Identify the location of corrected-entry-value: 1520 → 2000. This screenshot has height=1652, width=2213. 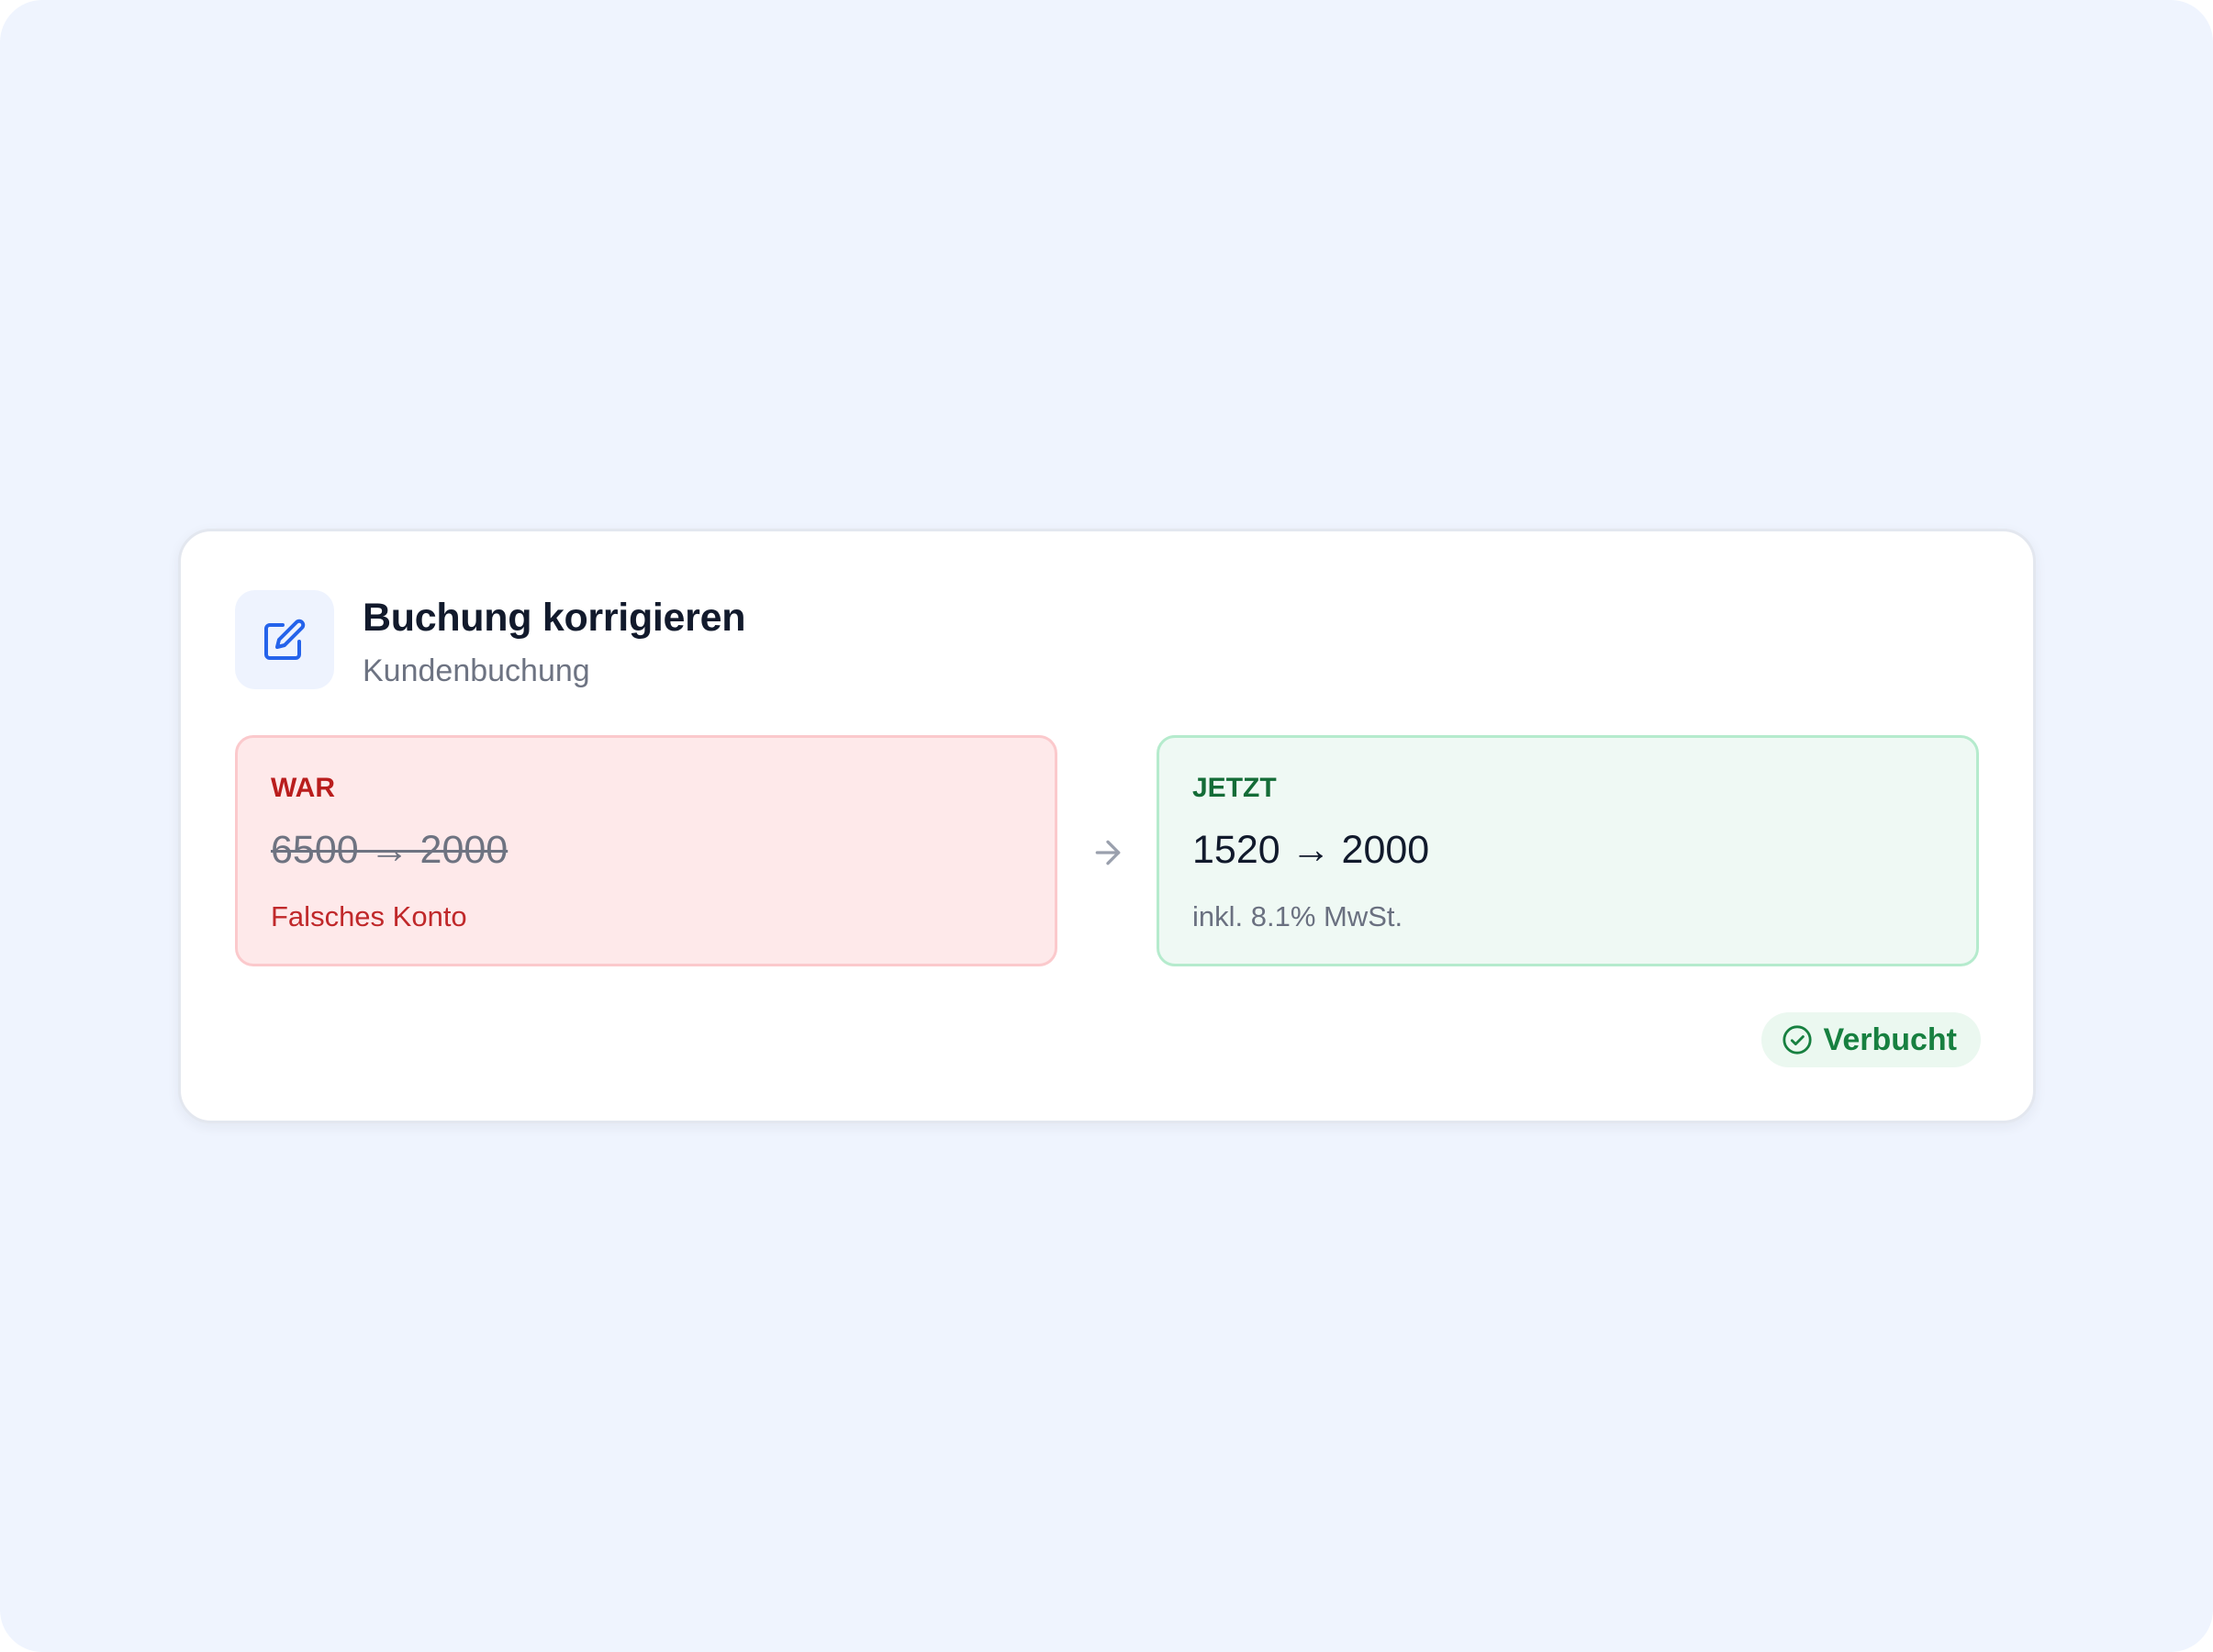
(1311, 850).